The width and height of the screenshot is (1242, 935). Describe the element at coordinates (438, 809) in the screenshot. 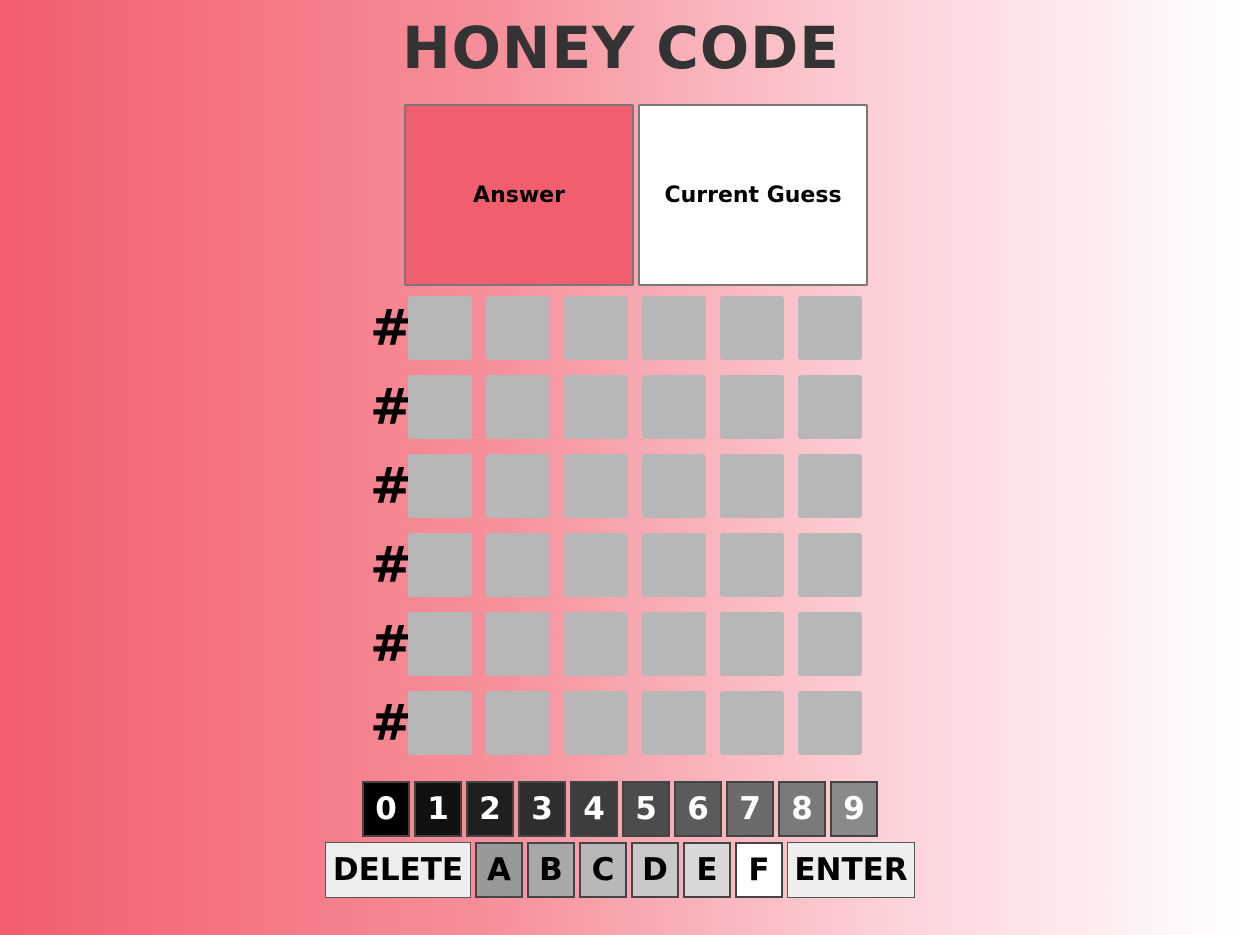

I see `key-1: 1` at that location.